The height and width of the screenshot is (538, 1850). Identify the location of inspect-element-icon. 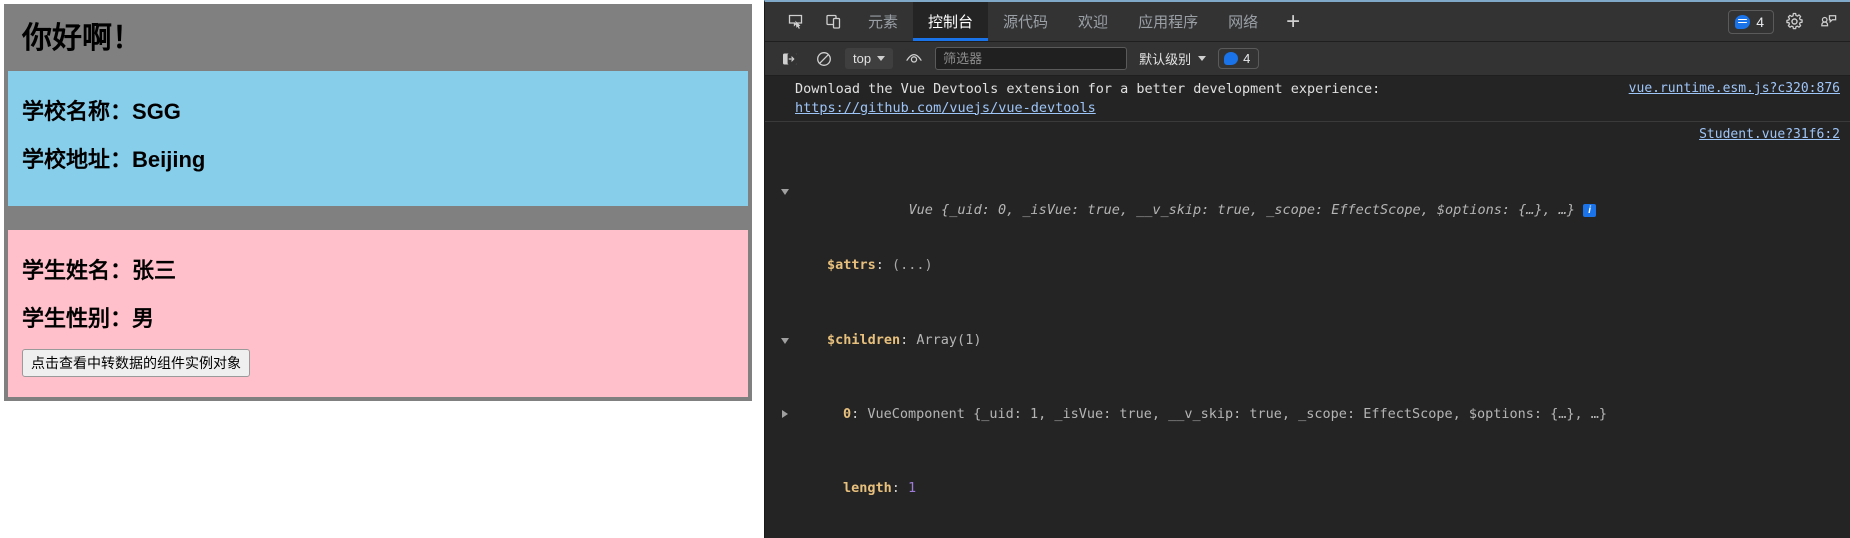
(795, 22).